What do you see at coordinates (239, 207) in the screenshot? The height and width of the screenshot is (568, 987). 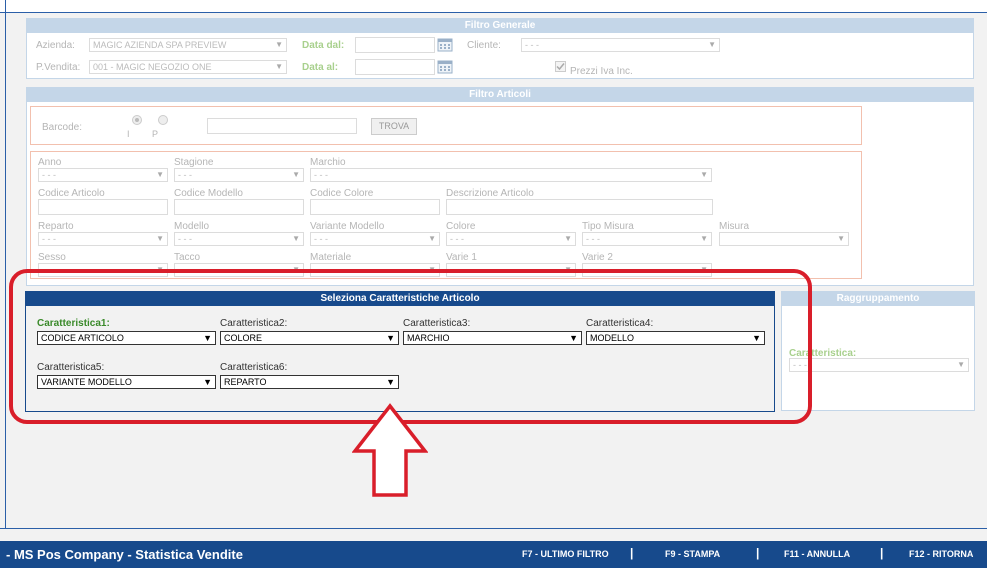 I see `codice-modello-input` at bounding box center [239, 207].